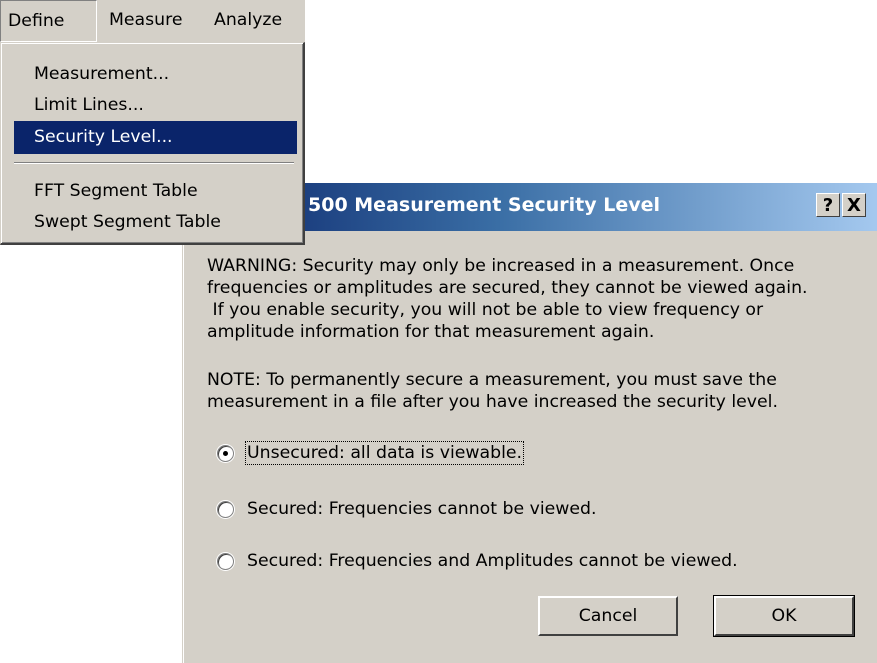  What do you see at coordinates (145, 21) in the screenshot?
I see `menu-measure: Measure` at bounding box center [145, 21].